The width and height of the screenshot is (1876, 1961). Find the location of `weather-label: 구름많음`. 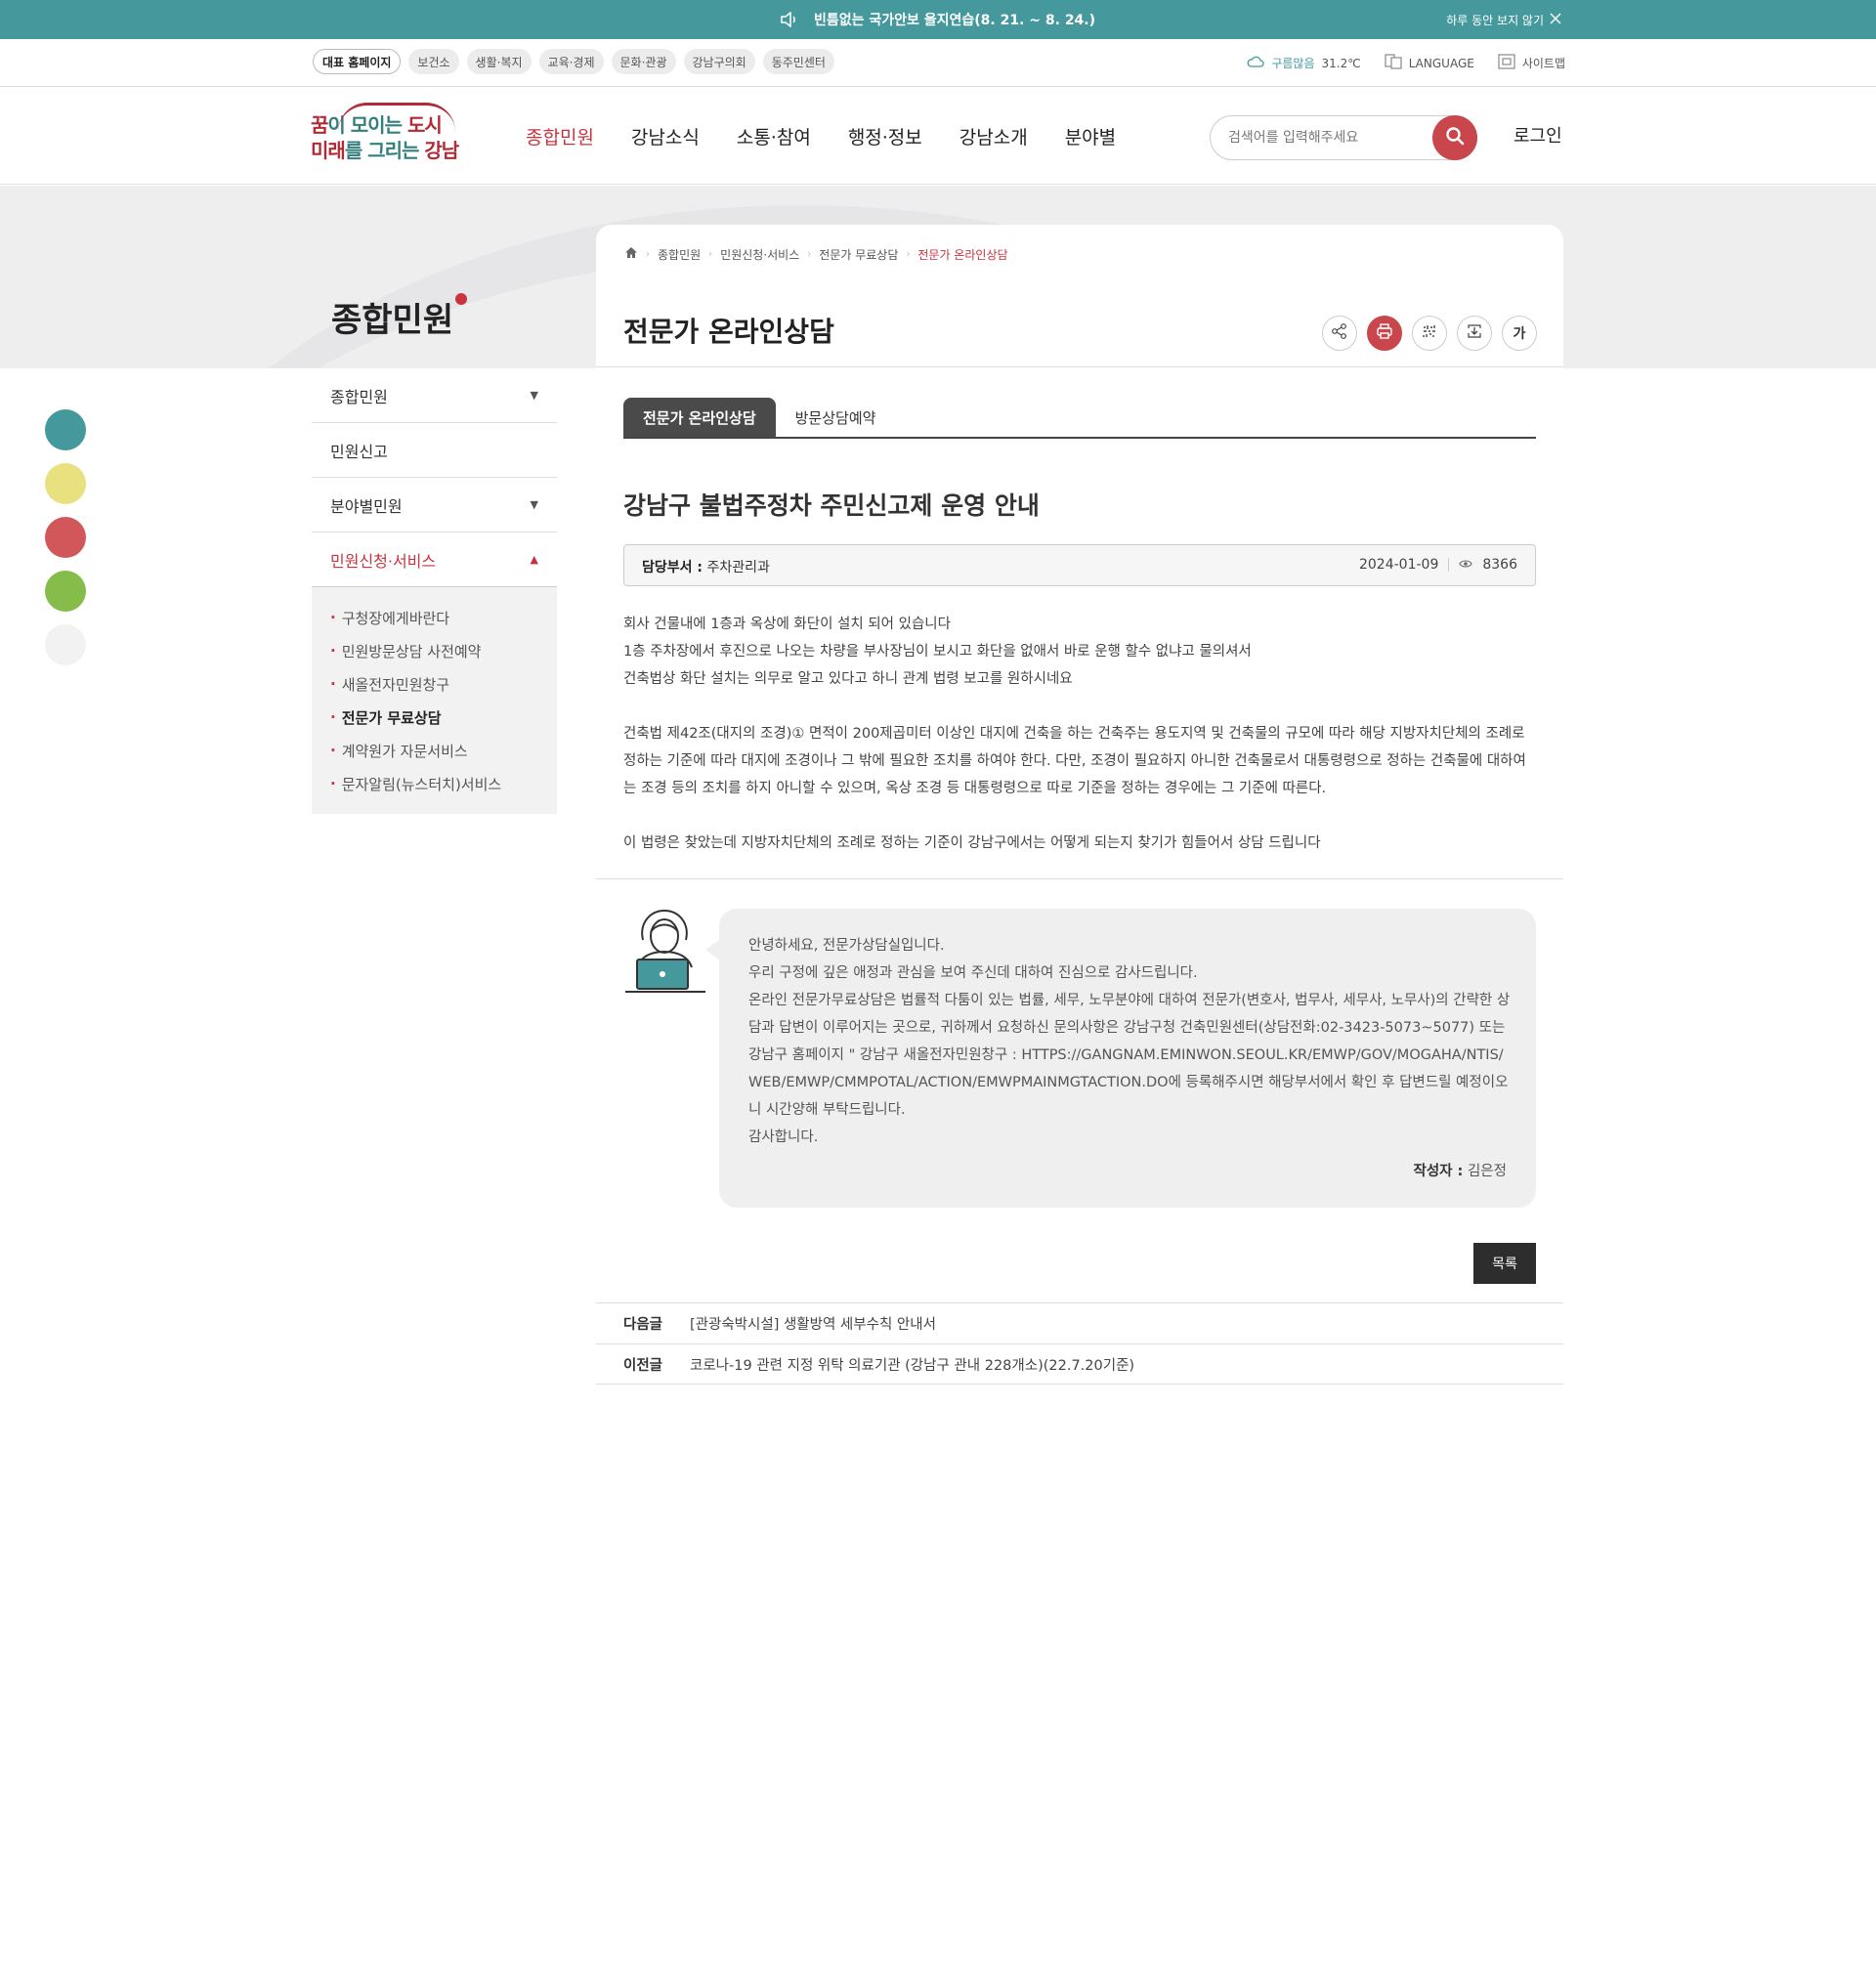

weather-label: 구름많음 is located at coordinates (1293, 64).